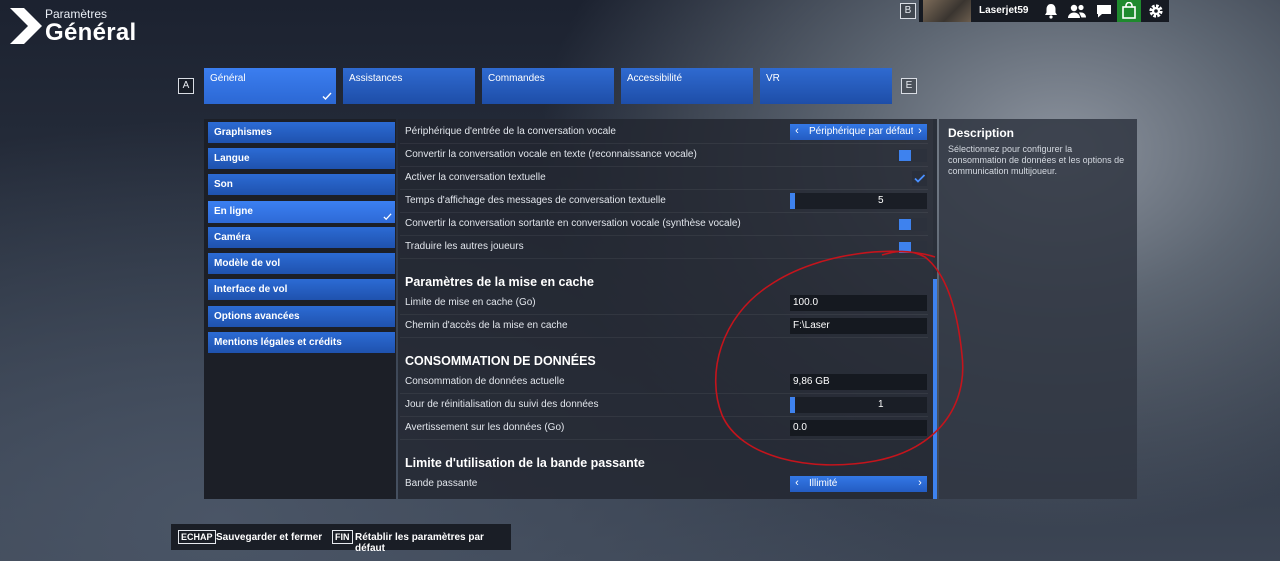 This screenshot has height=561, width=1280. What do you see at coordinates (687, 86) in the screenshot?
I see `tab-accessibilite: Accessibilité` at bounding box center [687, 86].